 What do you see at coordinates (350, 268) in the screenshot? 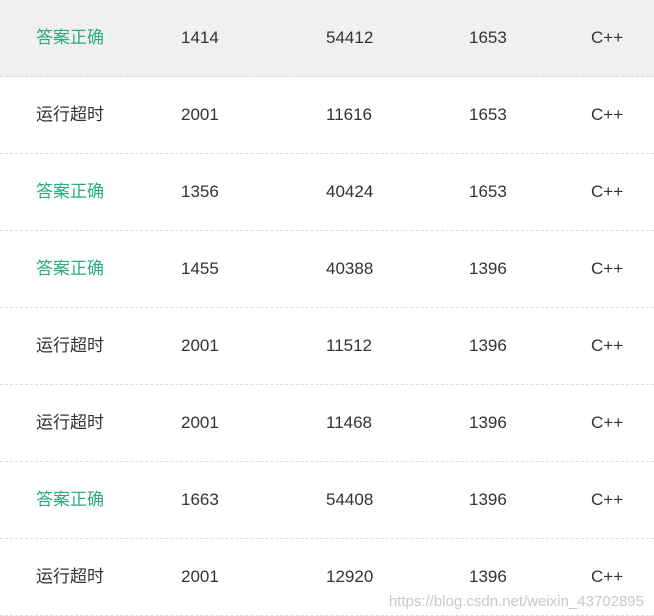
I see `memory-cell: 40388` at bounding box center [350, 268].